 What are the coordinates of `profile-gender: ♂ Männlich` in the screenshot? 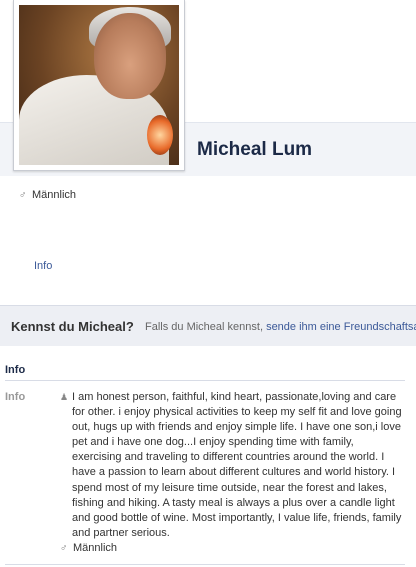 It's located at (47, 195).